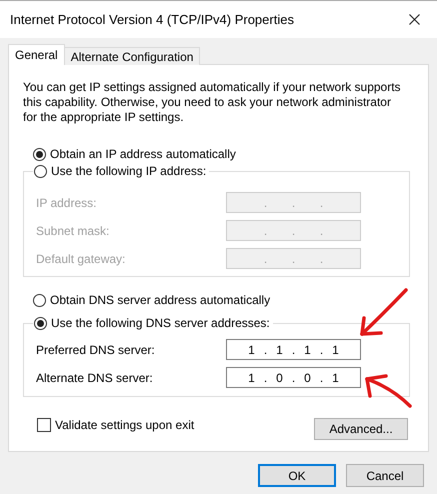 This screenshot has width=437, height=494. I want to click on window-title: Internet Protocol Version 4 (TCP/IPv4) Properties, so click(152, 19).